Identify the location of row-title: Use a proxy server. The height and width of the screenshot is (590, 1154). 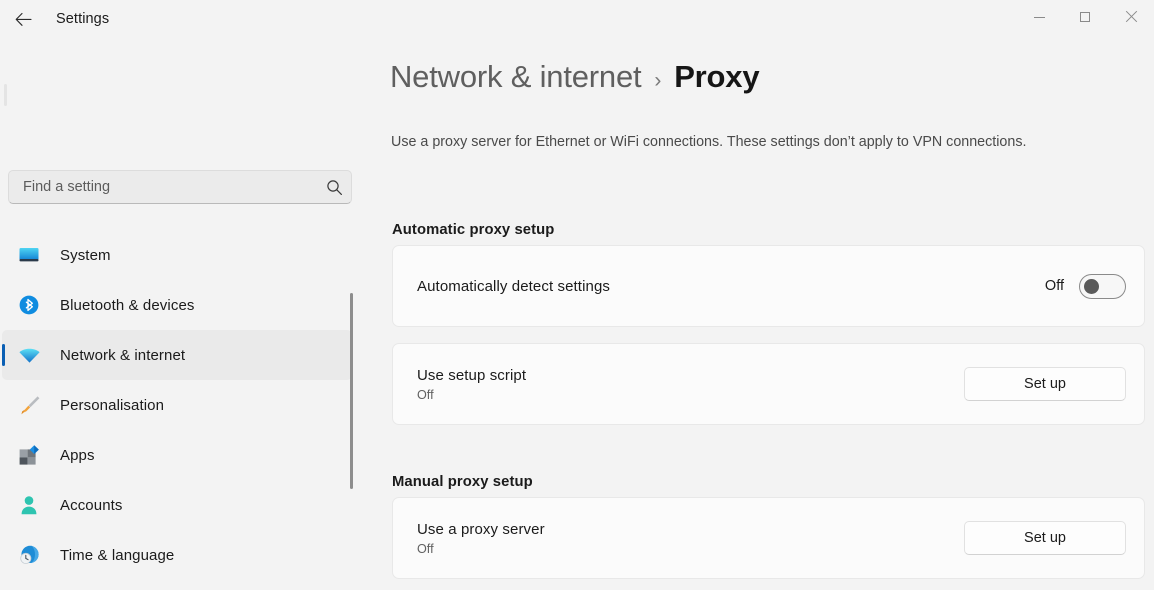
(481, 529).